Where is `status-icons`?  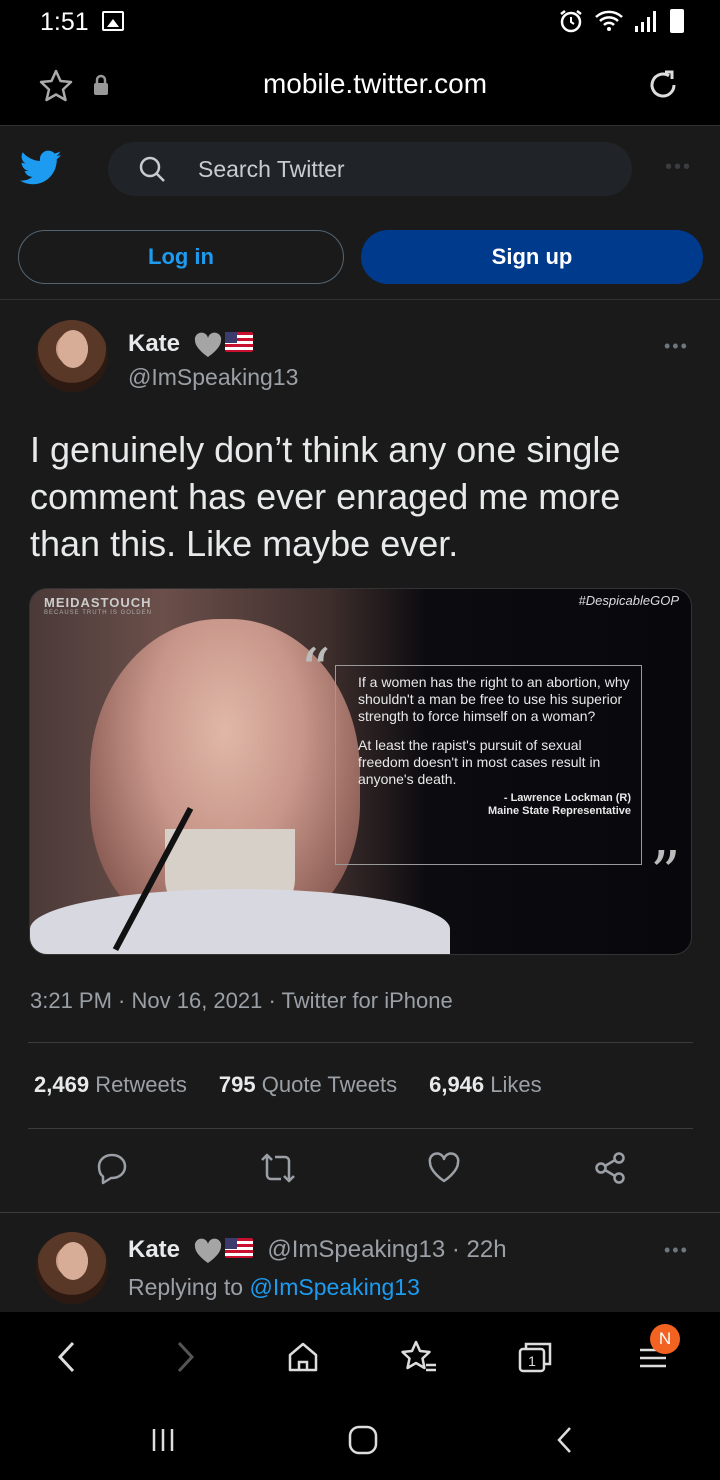 status-icons is located at coordinates (621, 21).